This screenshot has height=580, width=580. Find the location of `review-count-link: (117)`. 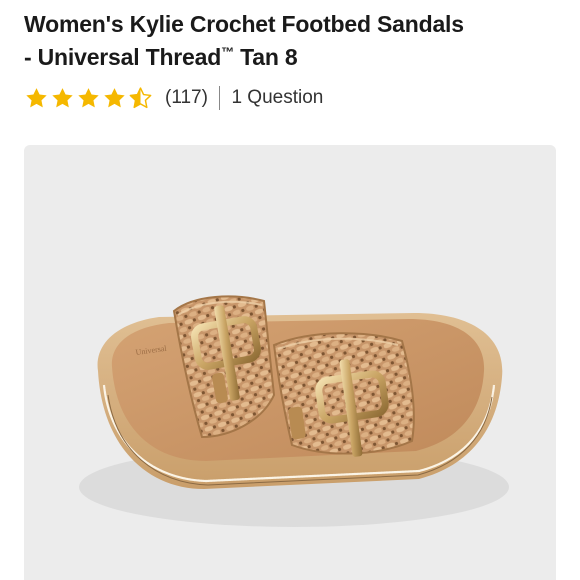

review-count-link: (117) is located at coordinates (186, 98).